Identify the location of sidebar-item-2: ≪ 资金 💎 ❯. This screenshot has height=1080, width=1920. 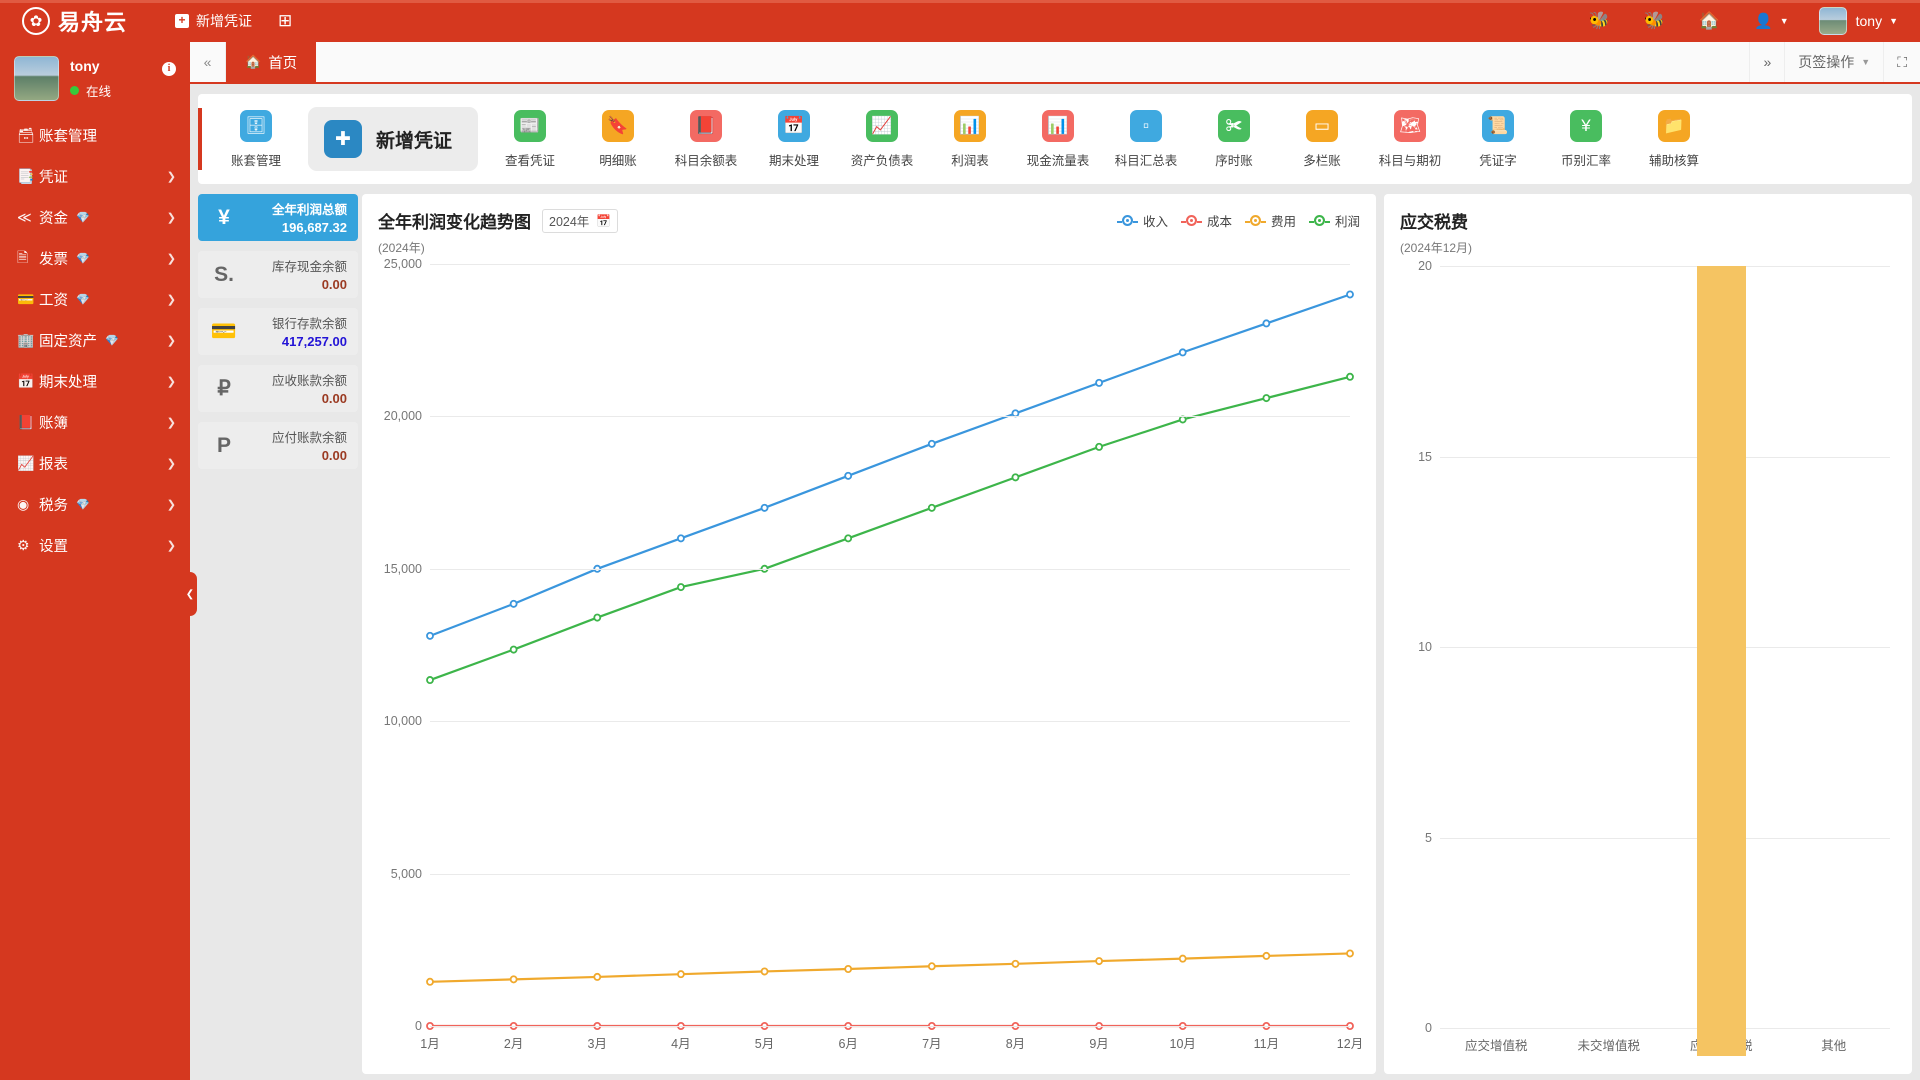
(95, 217).